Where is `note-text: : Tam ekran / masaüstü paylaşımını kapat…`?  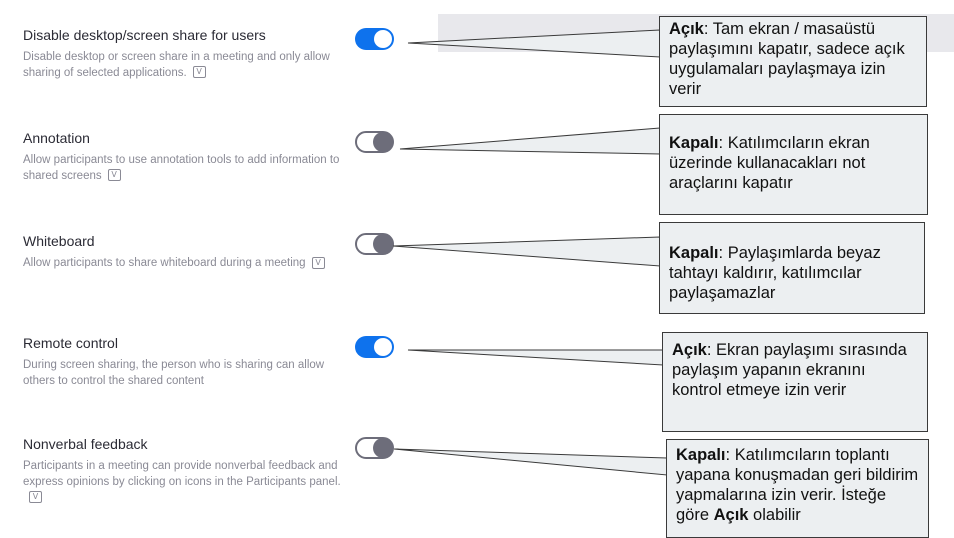 note-text: : Tam ekran / masaüstü paylaşımını kapat… is located at coordinates (787, 59).